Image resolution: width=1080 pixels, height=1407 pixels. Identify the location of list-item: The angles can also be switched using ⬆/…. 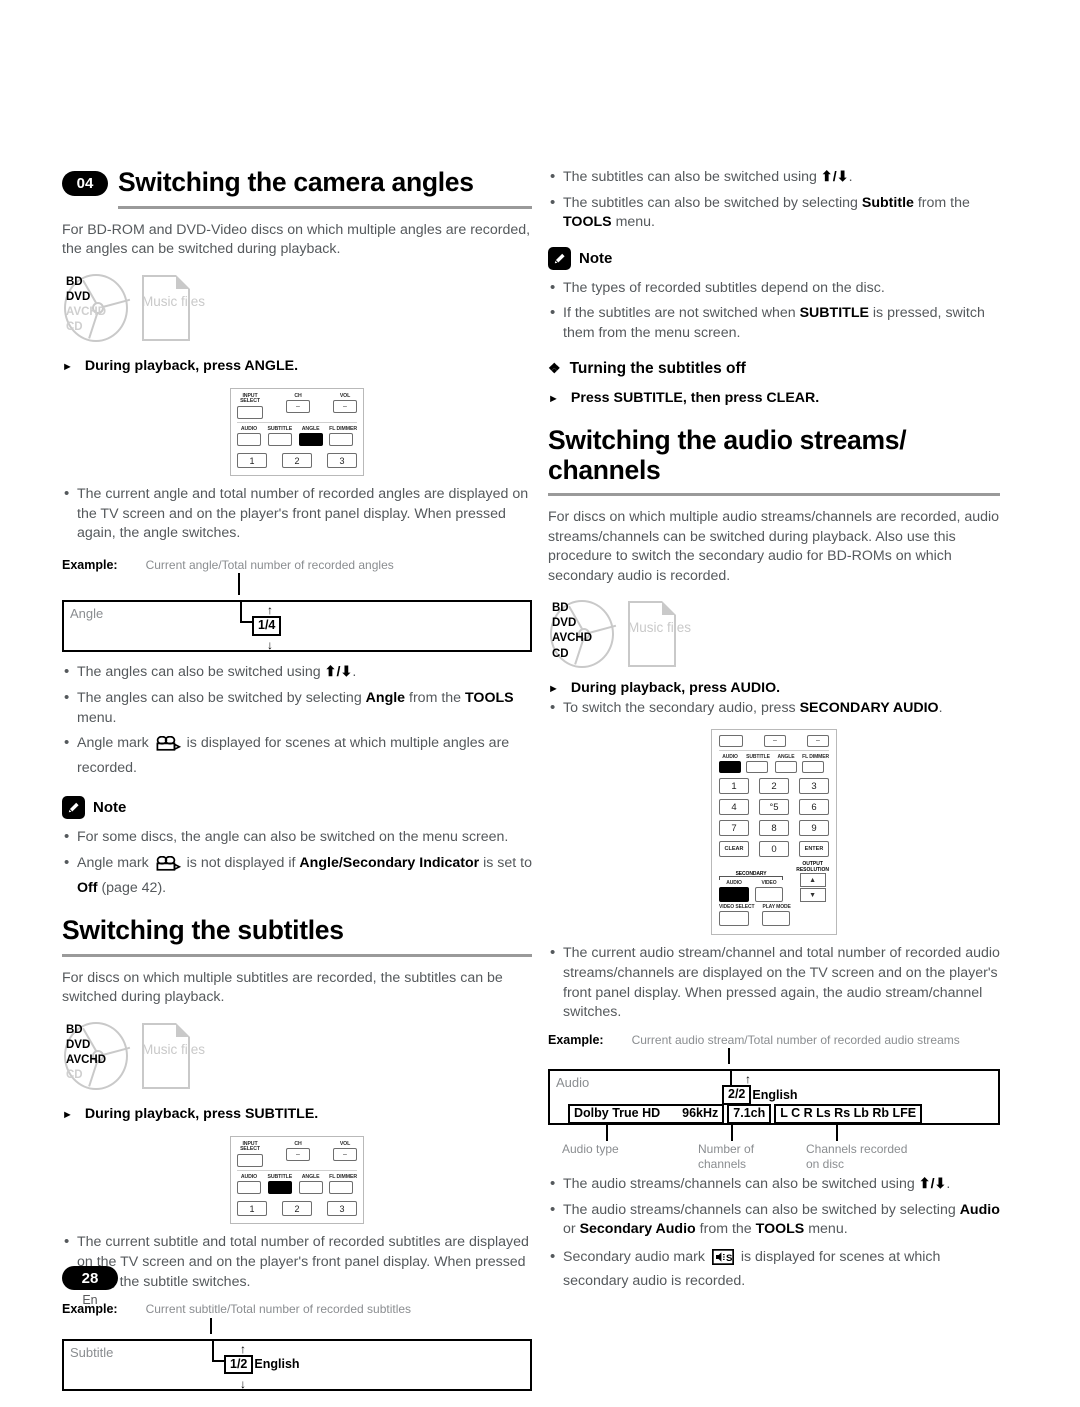
(297, 672).